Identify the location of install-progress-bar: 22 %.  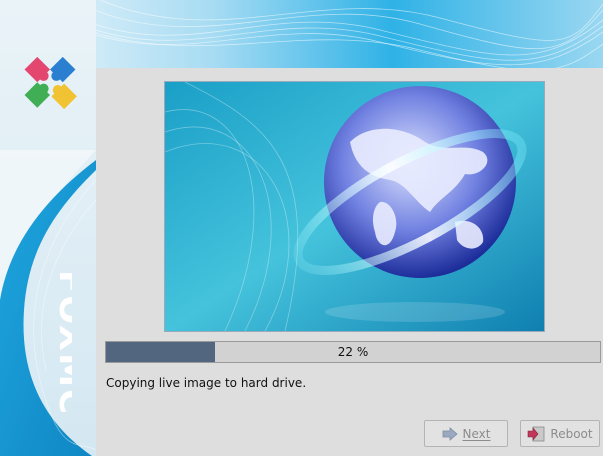
(353, 352).